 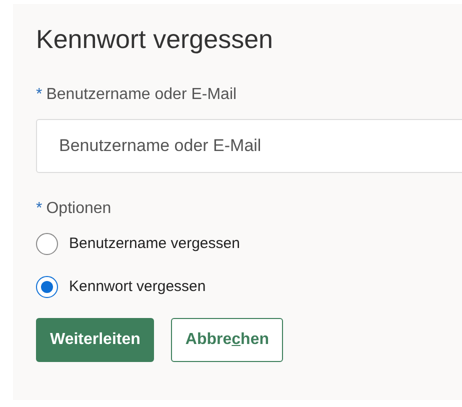 What do you see at coordinates (137, 95) in the screenshot?
I see `field-label: * Benutzername oder E-Mail` at bounding box center [137, 95].